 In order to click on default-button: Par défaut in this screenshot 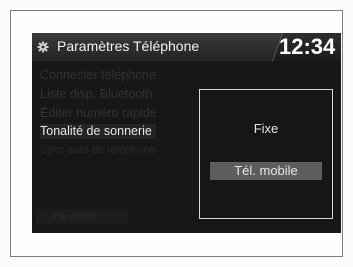, I will do `click(82, 216)`.